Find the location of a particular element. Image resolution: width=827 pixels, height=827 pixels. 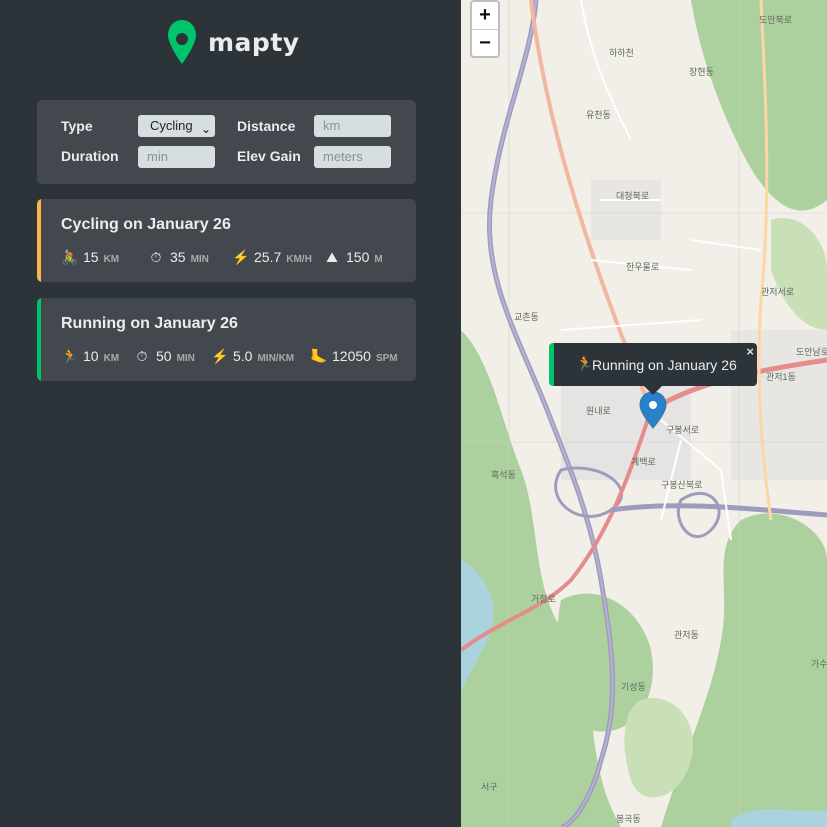

elev-gain-input: meters is located at coordinates (352, 157).